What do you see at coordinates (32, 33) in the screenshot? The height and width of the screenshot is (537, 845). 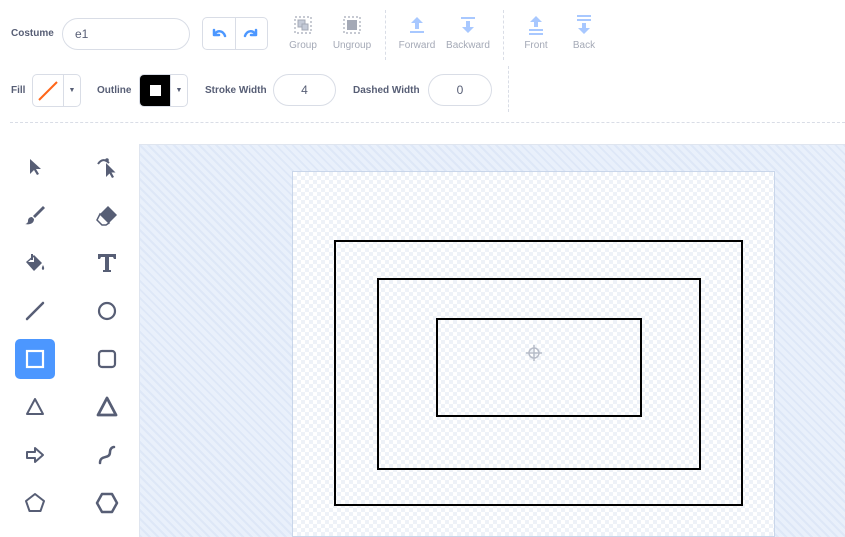 I see `costume-label: Costume` at bounding box center [32, 33].